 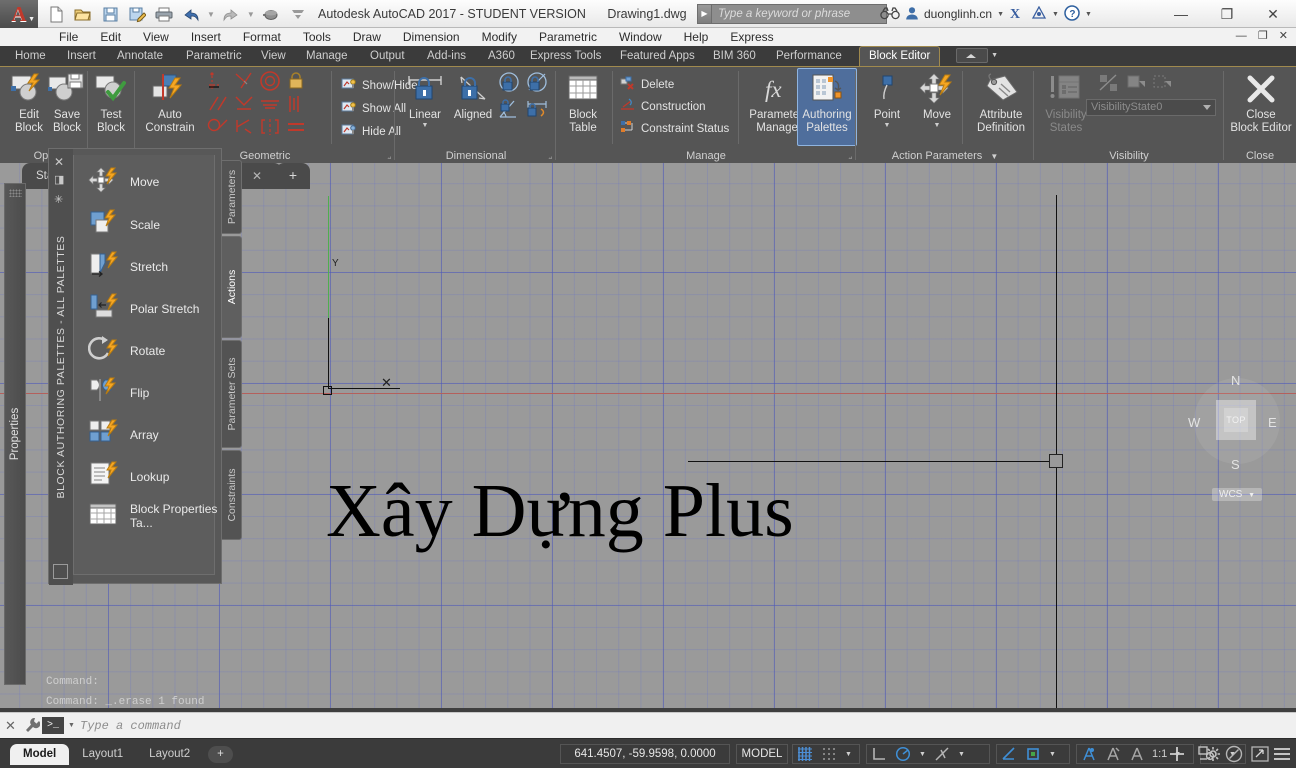 I want to click on tangent-constraint-icon, so click(x=245, y=105).